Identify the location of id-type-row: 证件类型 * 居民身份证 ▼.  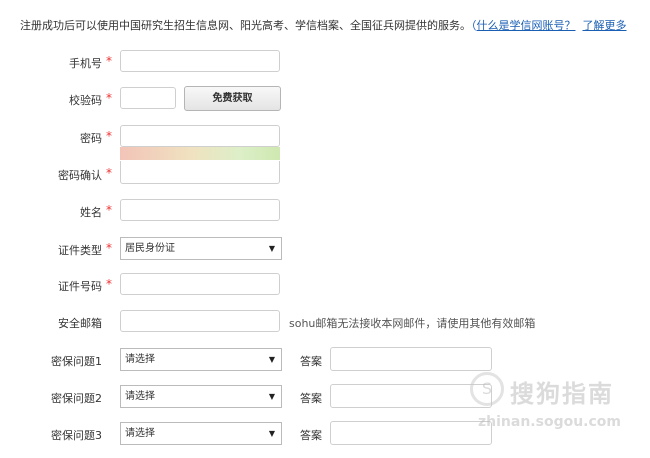
(325, 249).